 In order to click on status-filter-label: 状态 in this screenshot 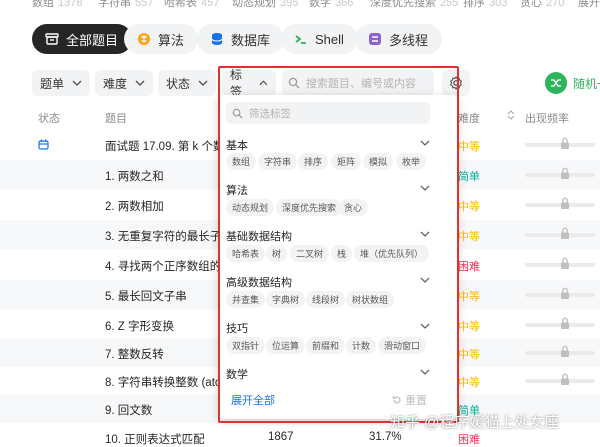, I will do `click(178, 83)`.